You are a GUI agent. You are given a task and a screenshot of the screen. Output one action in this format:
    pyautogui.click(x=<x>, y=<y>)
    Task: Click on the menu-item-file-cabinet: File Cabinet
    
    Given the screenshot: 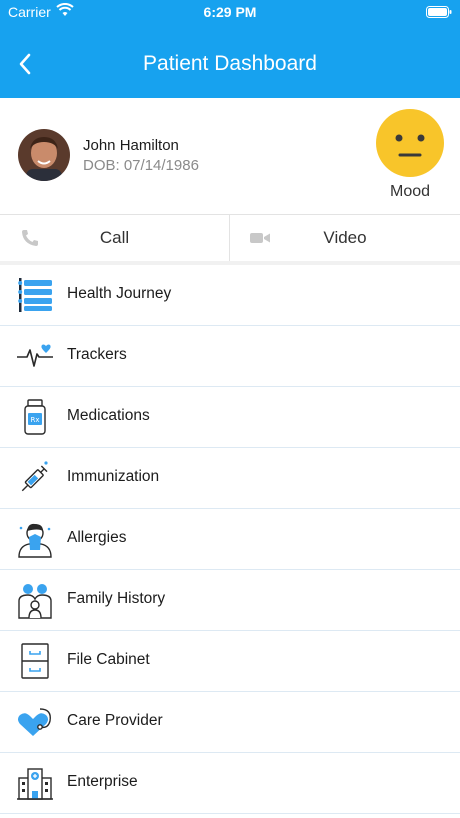 What is the action you would take?
    pyautogui.click(x=230, y=661)
    